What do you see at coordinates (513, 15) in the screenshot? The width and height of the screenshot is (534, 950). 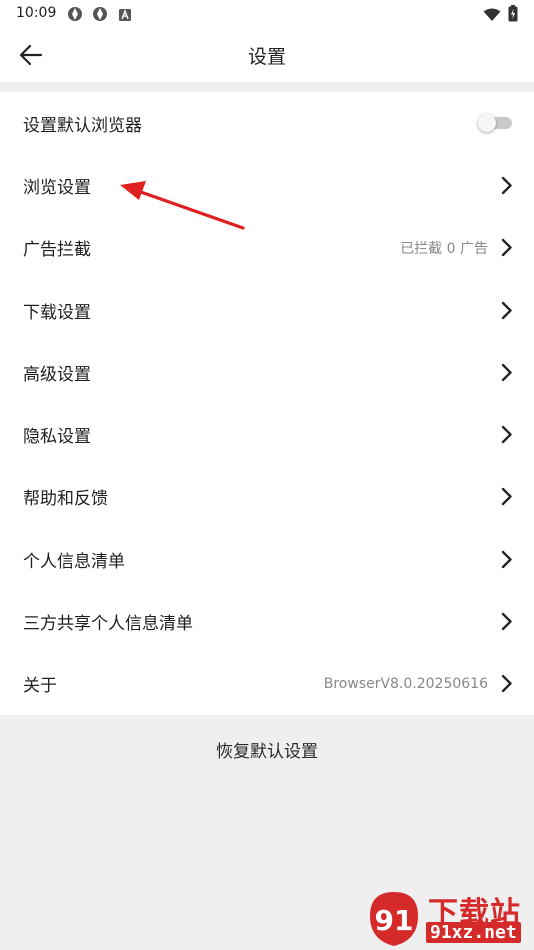 I see `battery-icon` at bounding box center [513, 15].